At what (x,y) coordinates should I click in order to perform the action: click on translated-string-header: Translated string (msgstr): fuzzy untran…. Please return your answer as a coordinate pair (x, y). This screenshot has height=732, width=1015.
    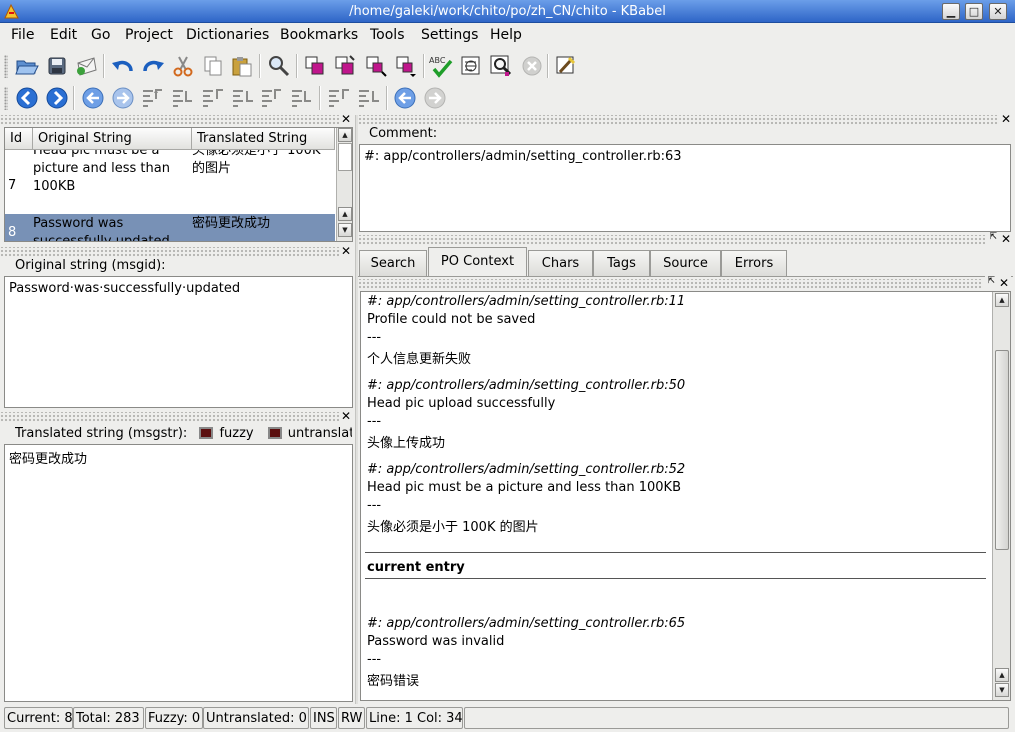
    Looking at the image, I should click on (183, 433).